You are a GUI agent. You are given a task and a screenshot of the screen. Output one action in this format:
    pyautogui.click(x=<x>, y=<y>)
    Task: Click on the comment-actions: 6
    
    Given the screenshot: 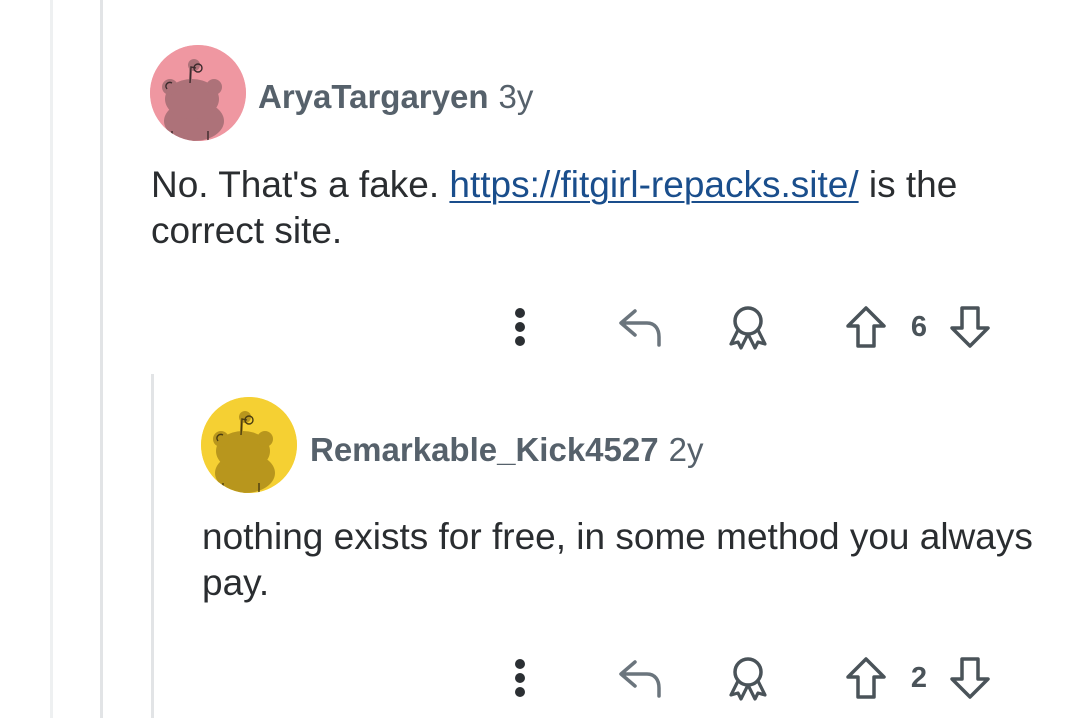 What is the action you would take?
    pyautogui.click(x=540, y=327)
    